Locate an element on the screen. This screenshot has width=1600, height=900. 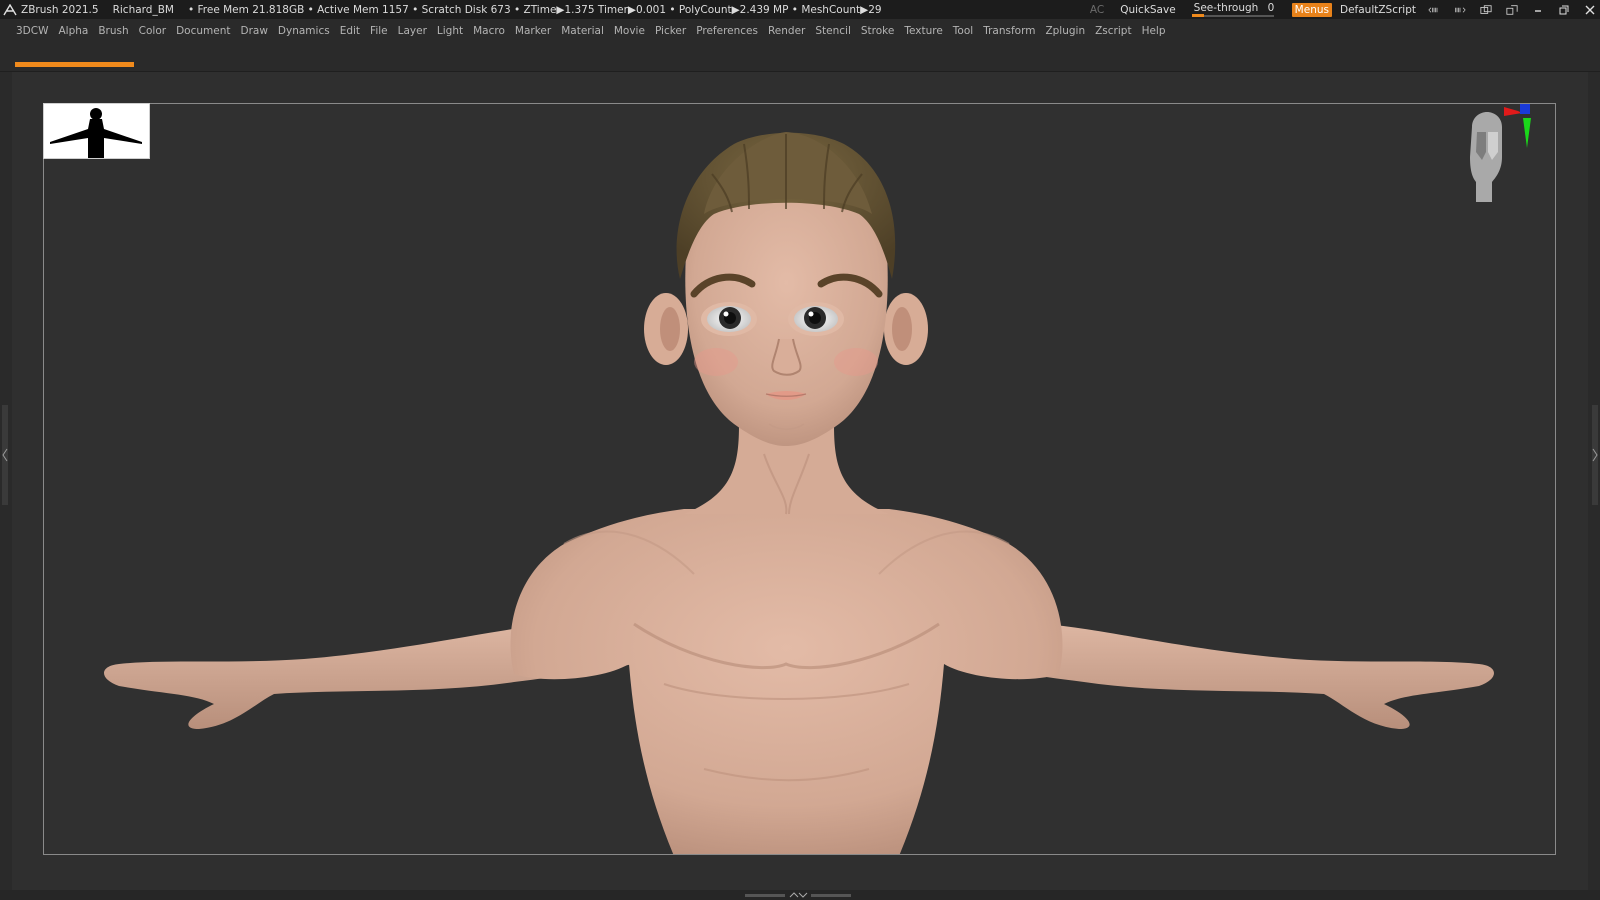
menu-texture: Texture is located at coordinates (923, 31).